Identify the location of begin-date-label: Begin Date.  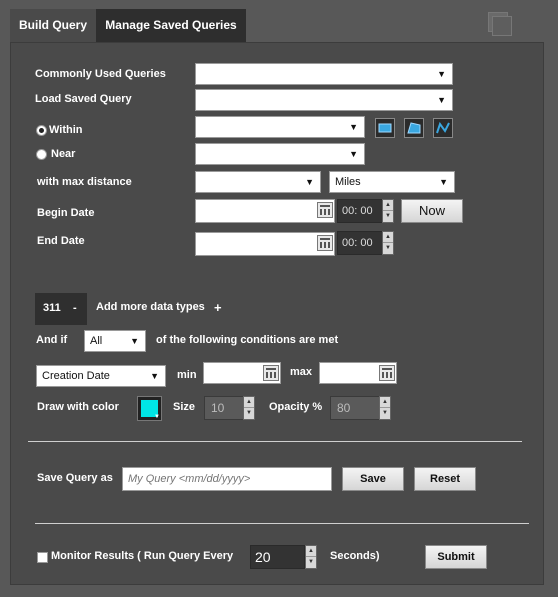
(66, 213).